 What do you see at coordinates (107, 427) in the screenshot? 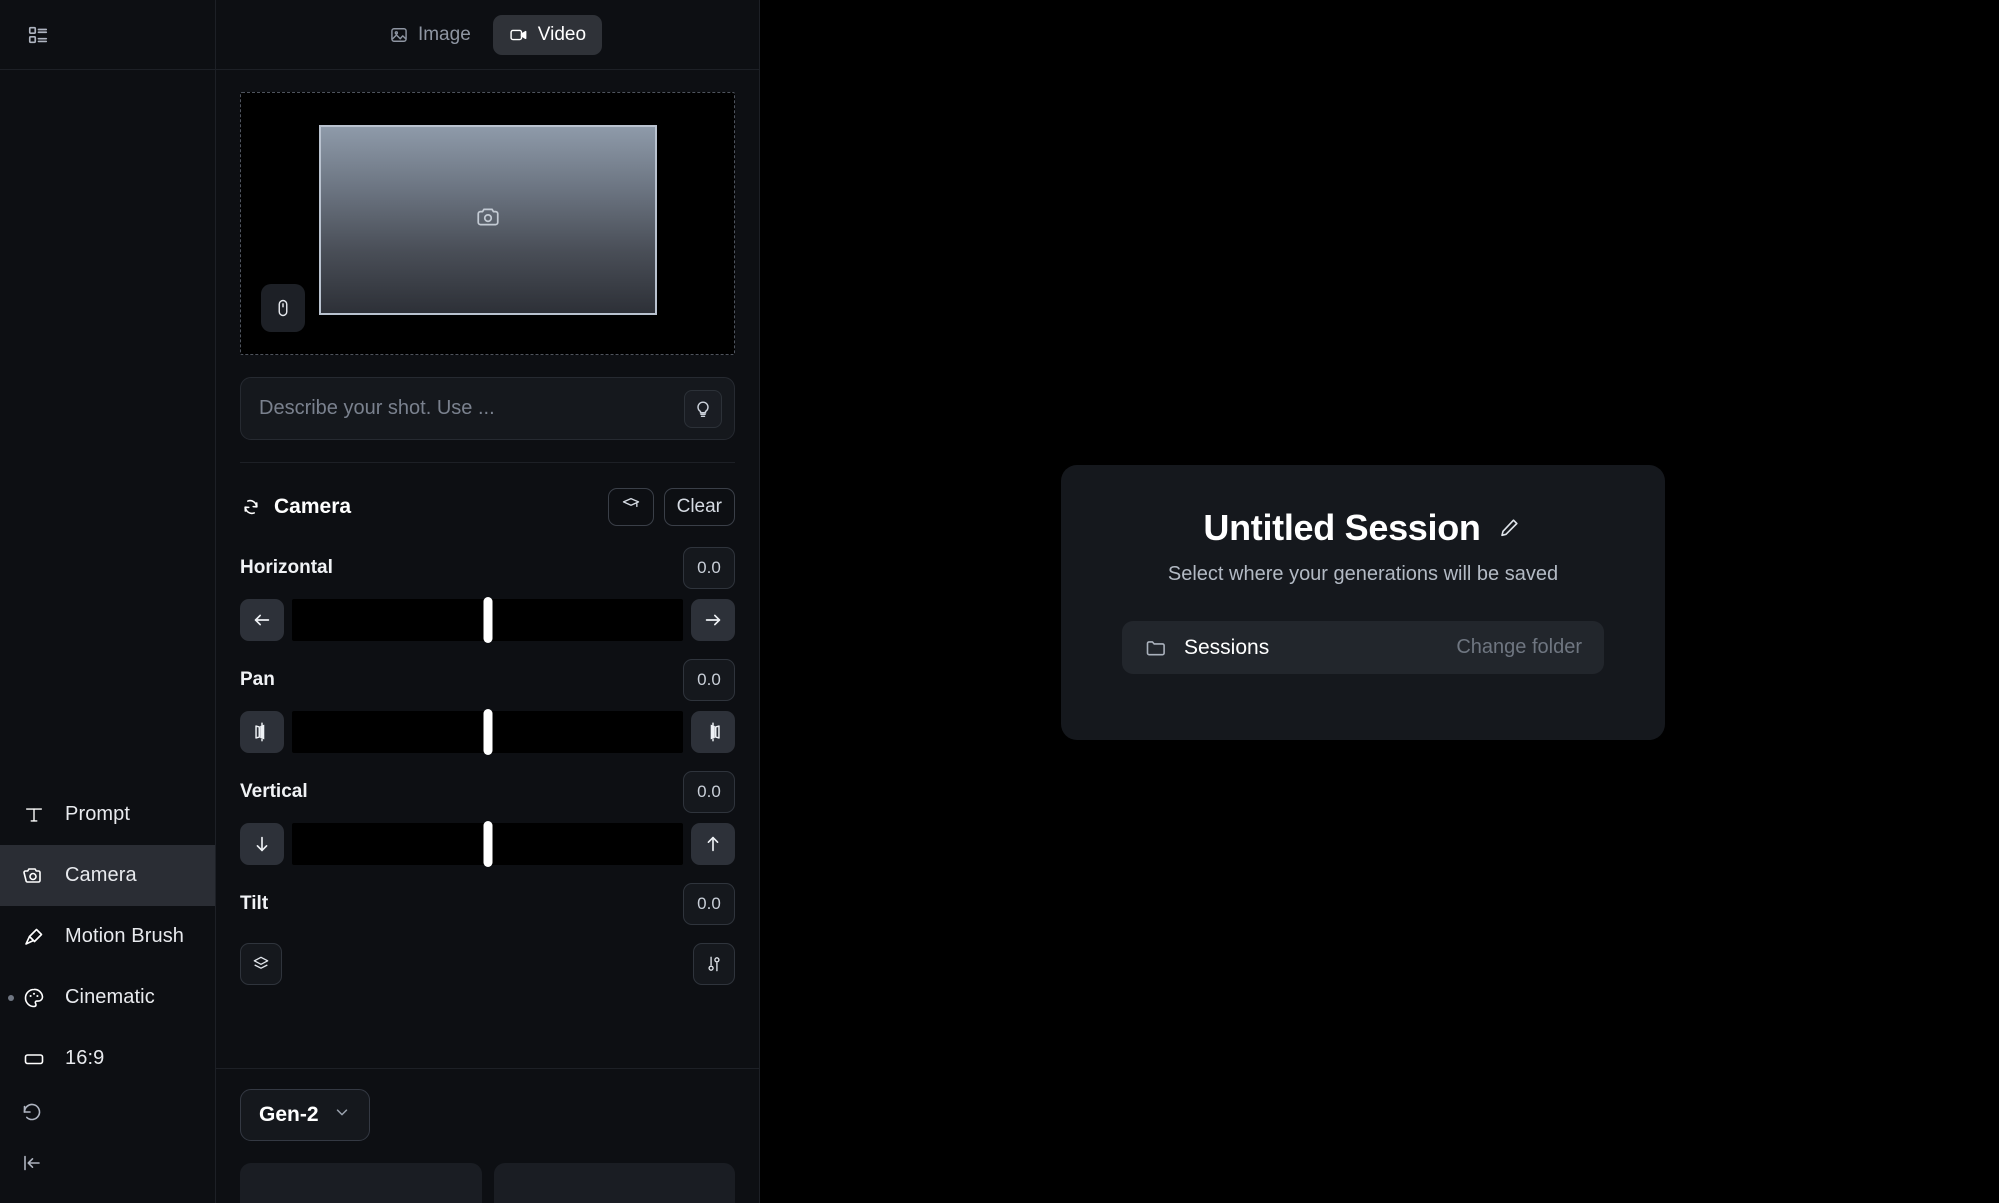
I see `rail-spacer` at bounding box center [107, 427].